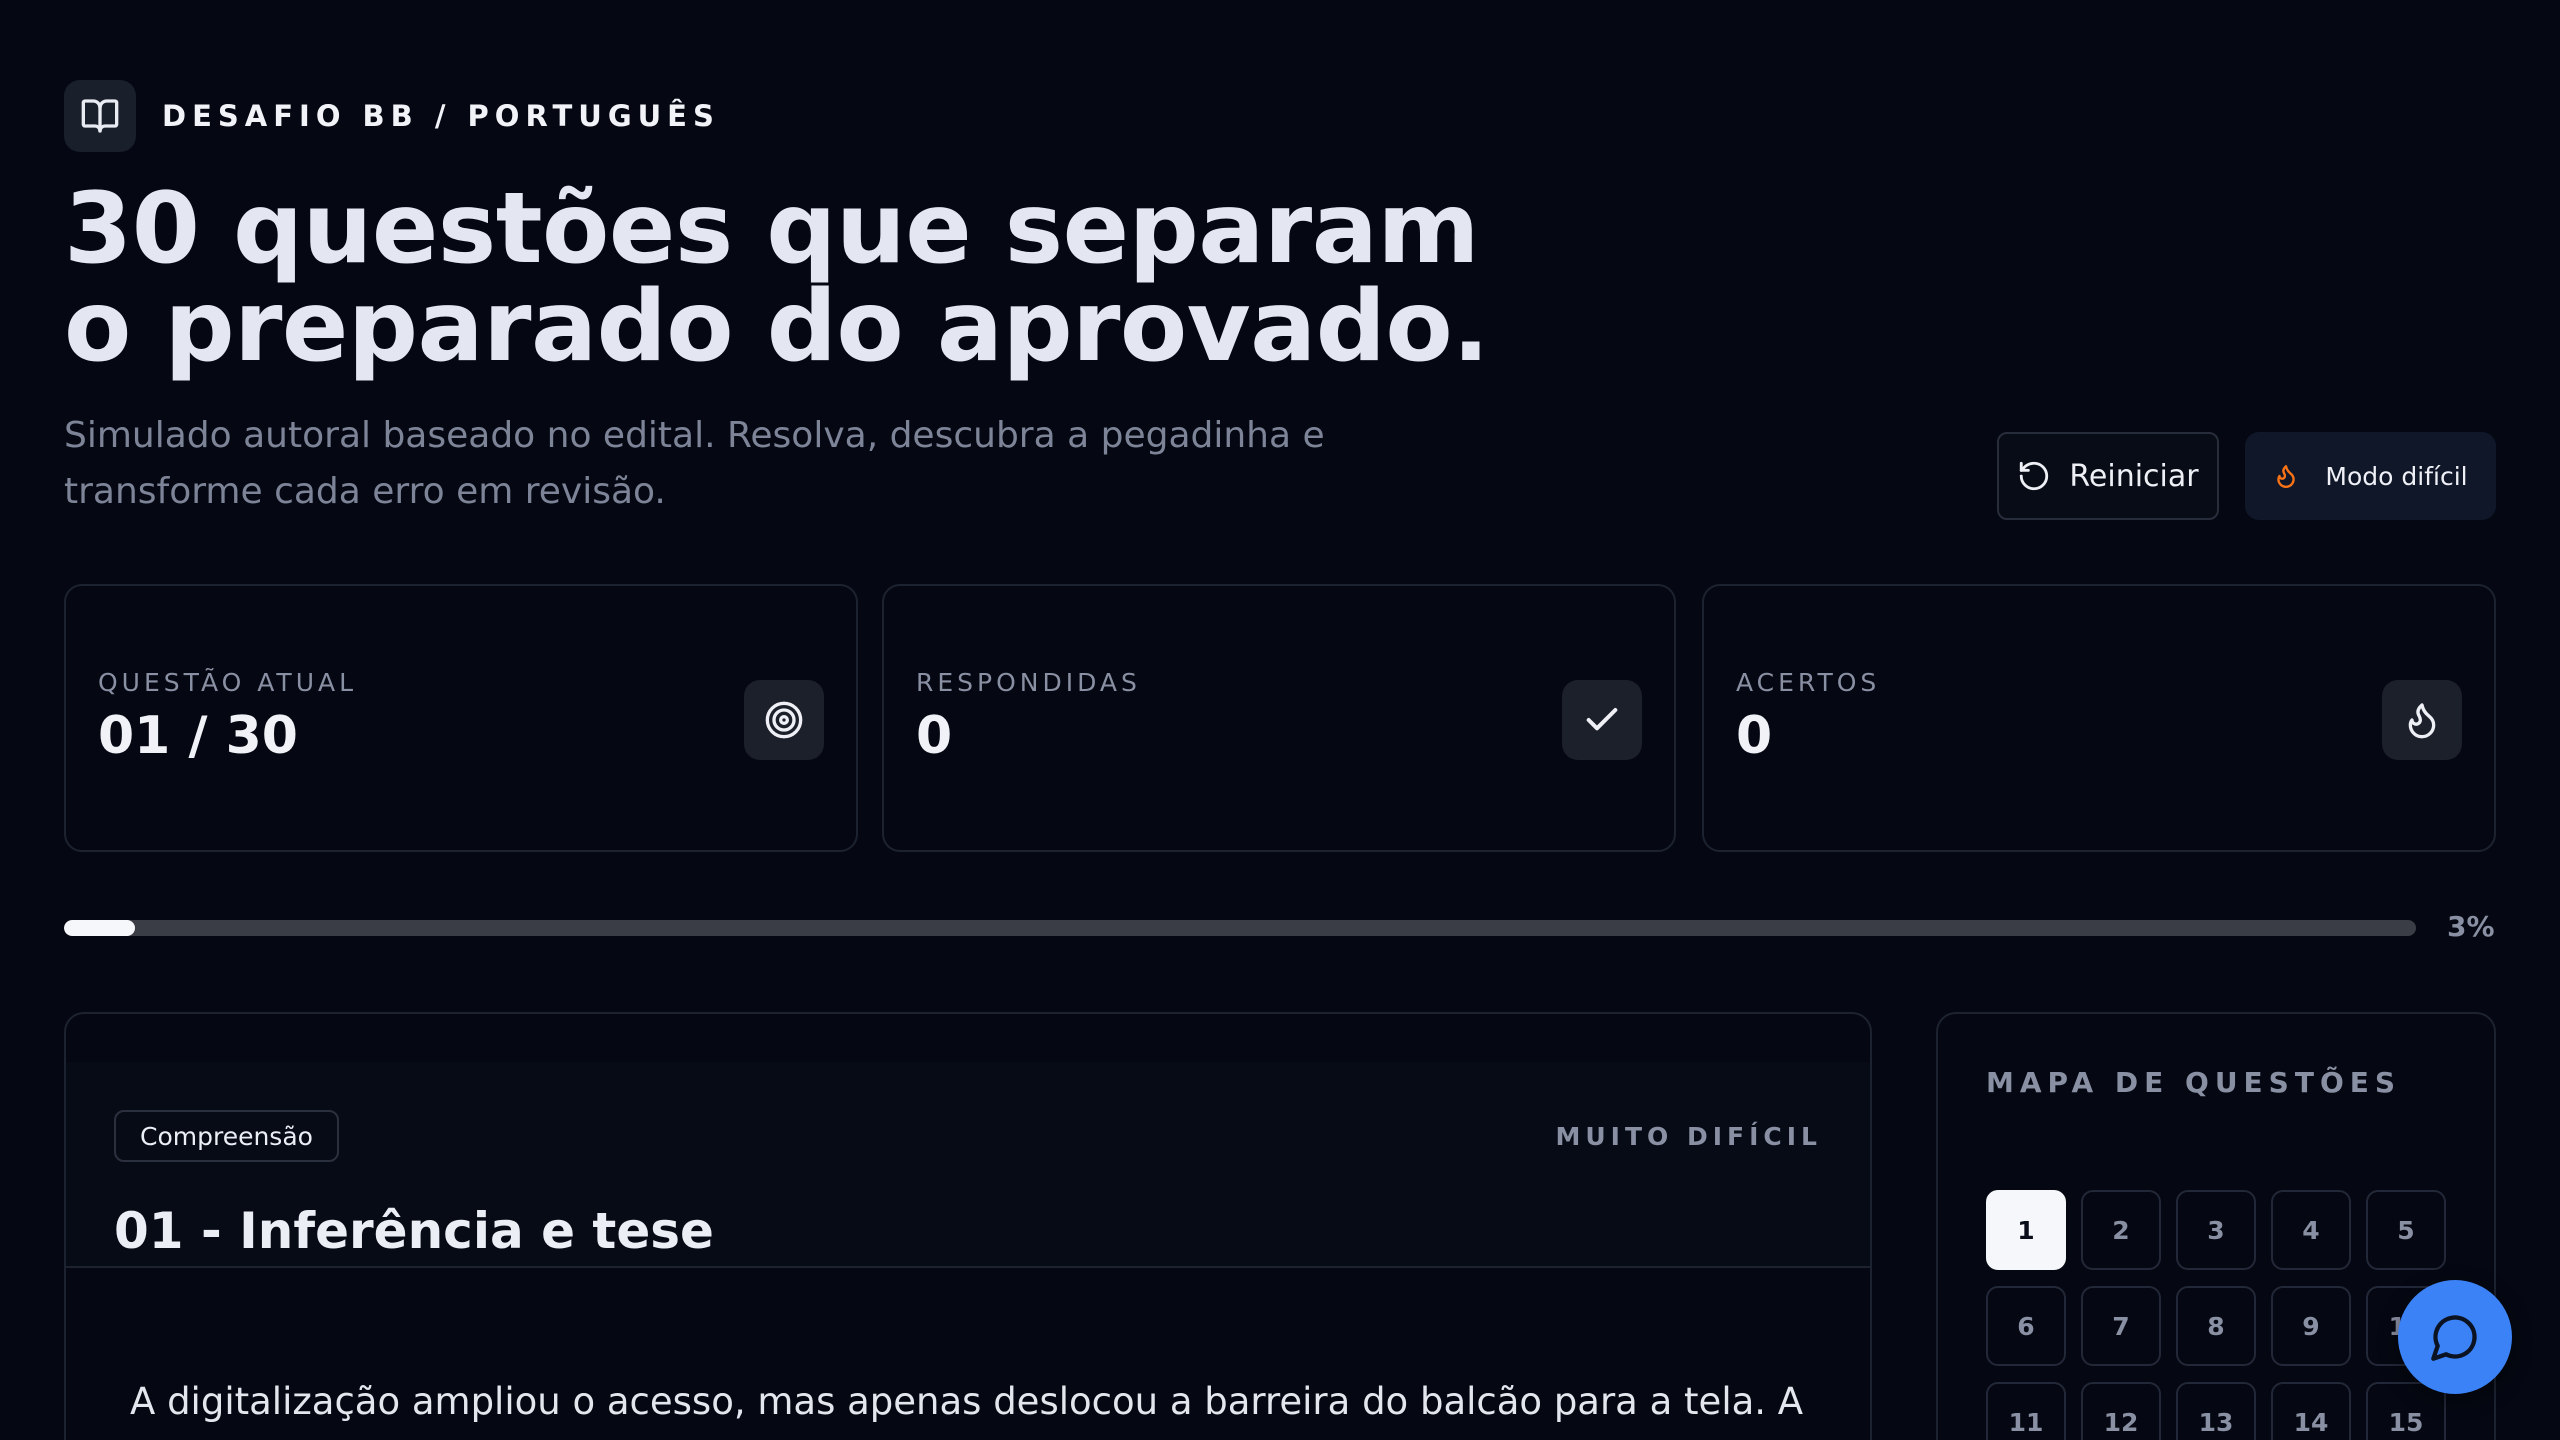 The image size is (2560, 1440). Describe the element at coordinates (414, 1231) in the screenshot. I see `question-title: 01 - Inferência e tese` at that location.